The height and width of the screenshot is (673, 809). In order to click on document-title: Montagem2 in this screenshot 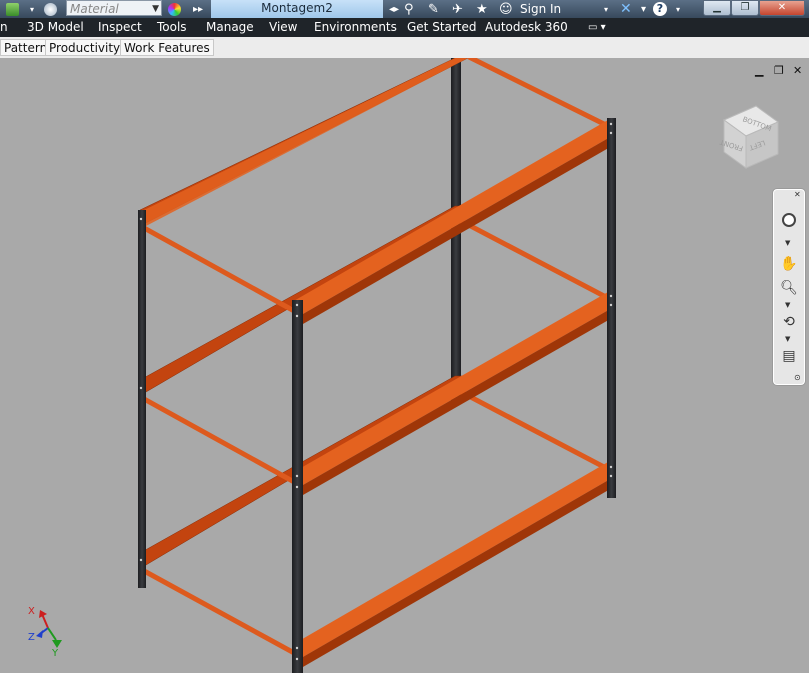, I will do `click(297, 8)`.